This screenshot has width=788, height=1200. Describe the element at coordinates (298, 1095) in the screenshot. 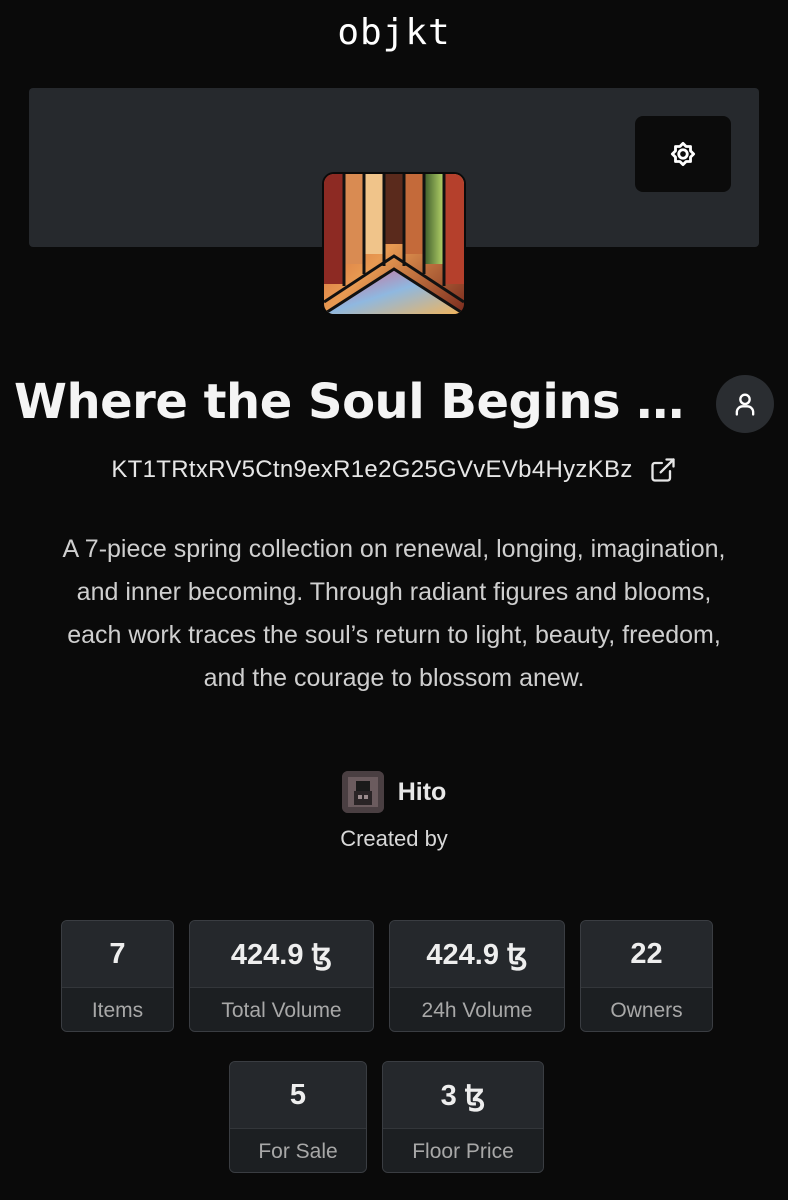

I see `stat-value: 5` at that location.